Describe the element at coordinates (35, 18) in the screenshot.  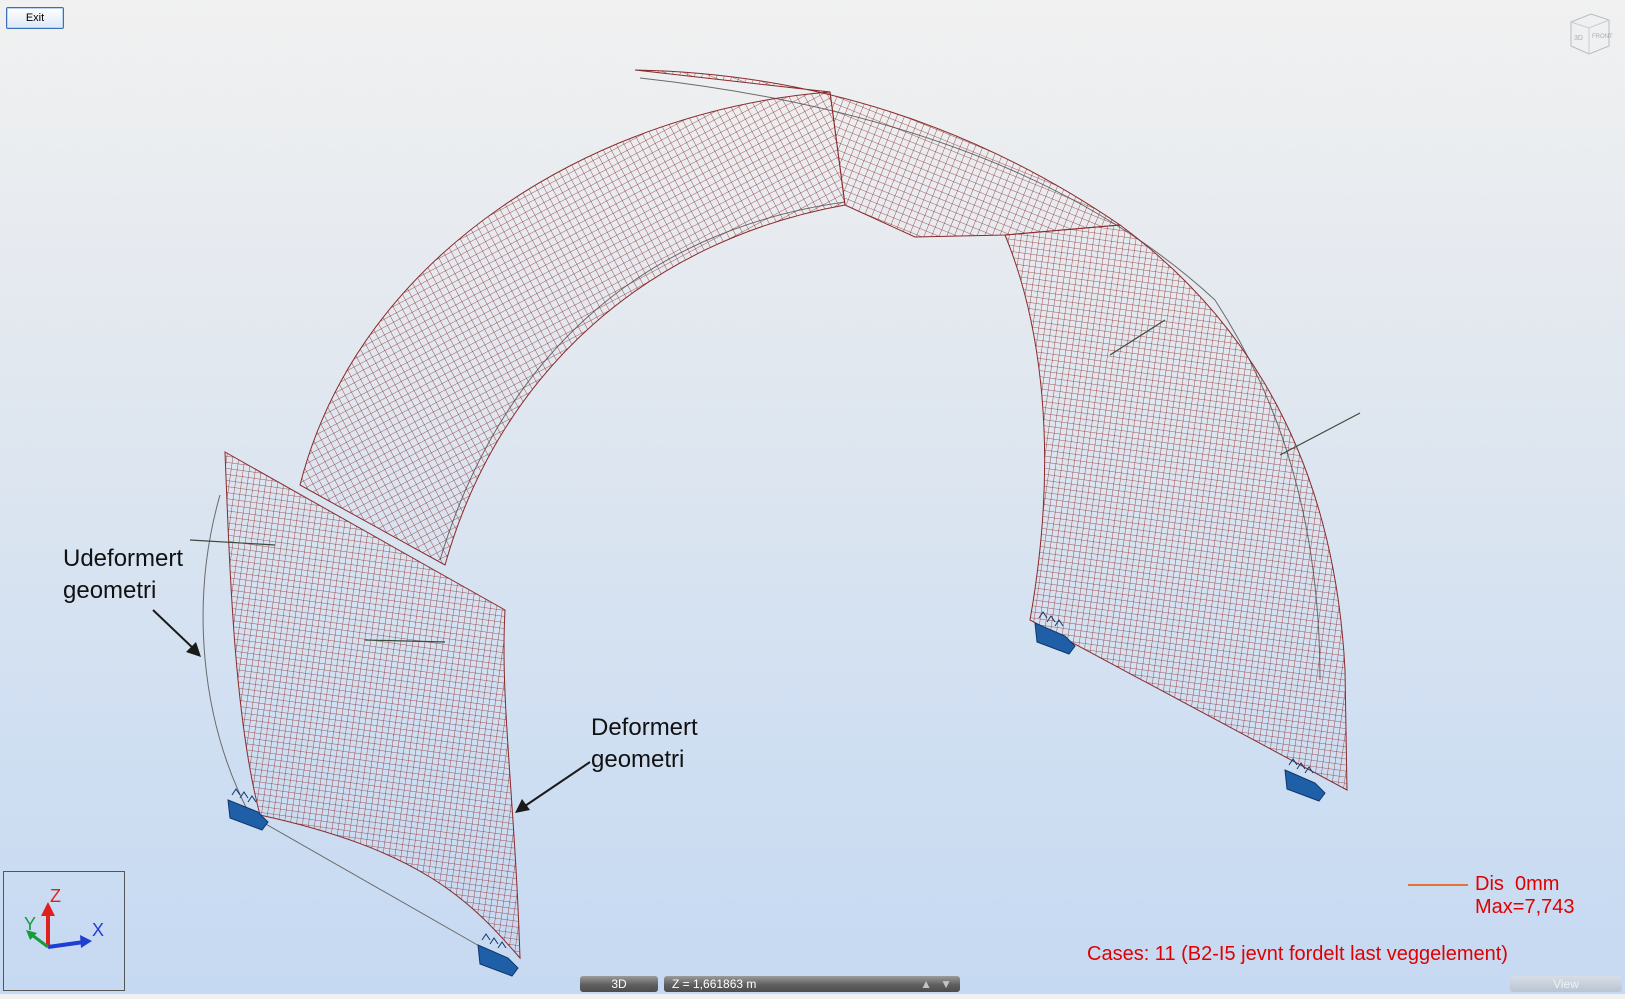
I see `exit-button: Exit` at that location.